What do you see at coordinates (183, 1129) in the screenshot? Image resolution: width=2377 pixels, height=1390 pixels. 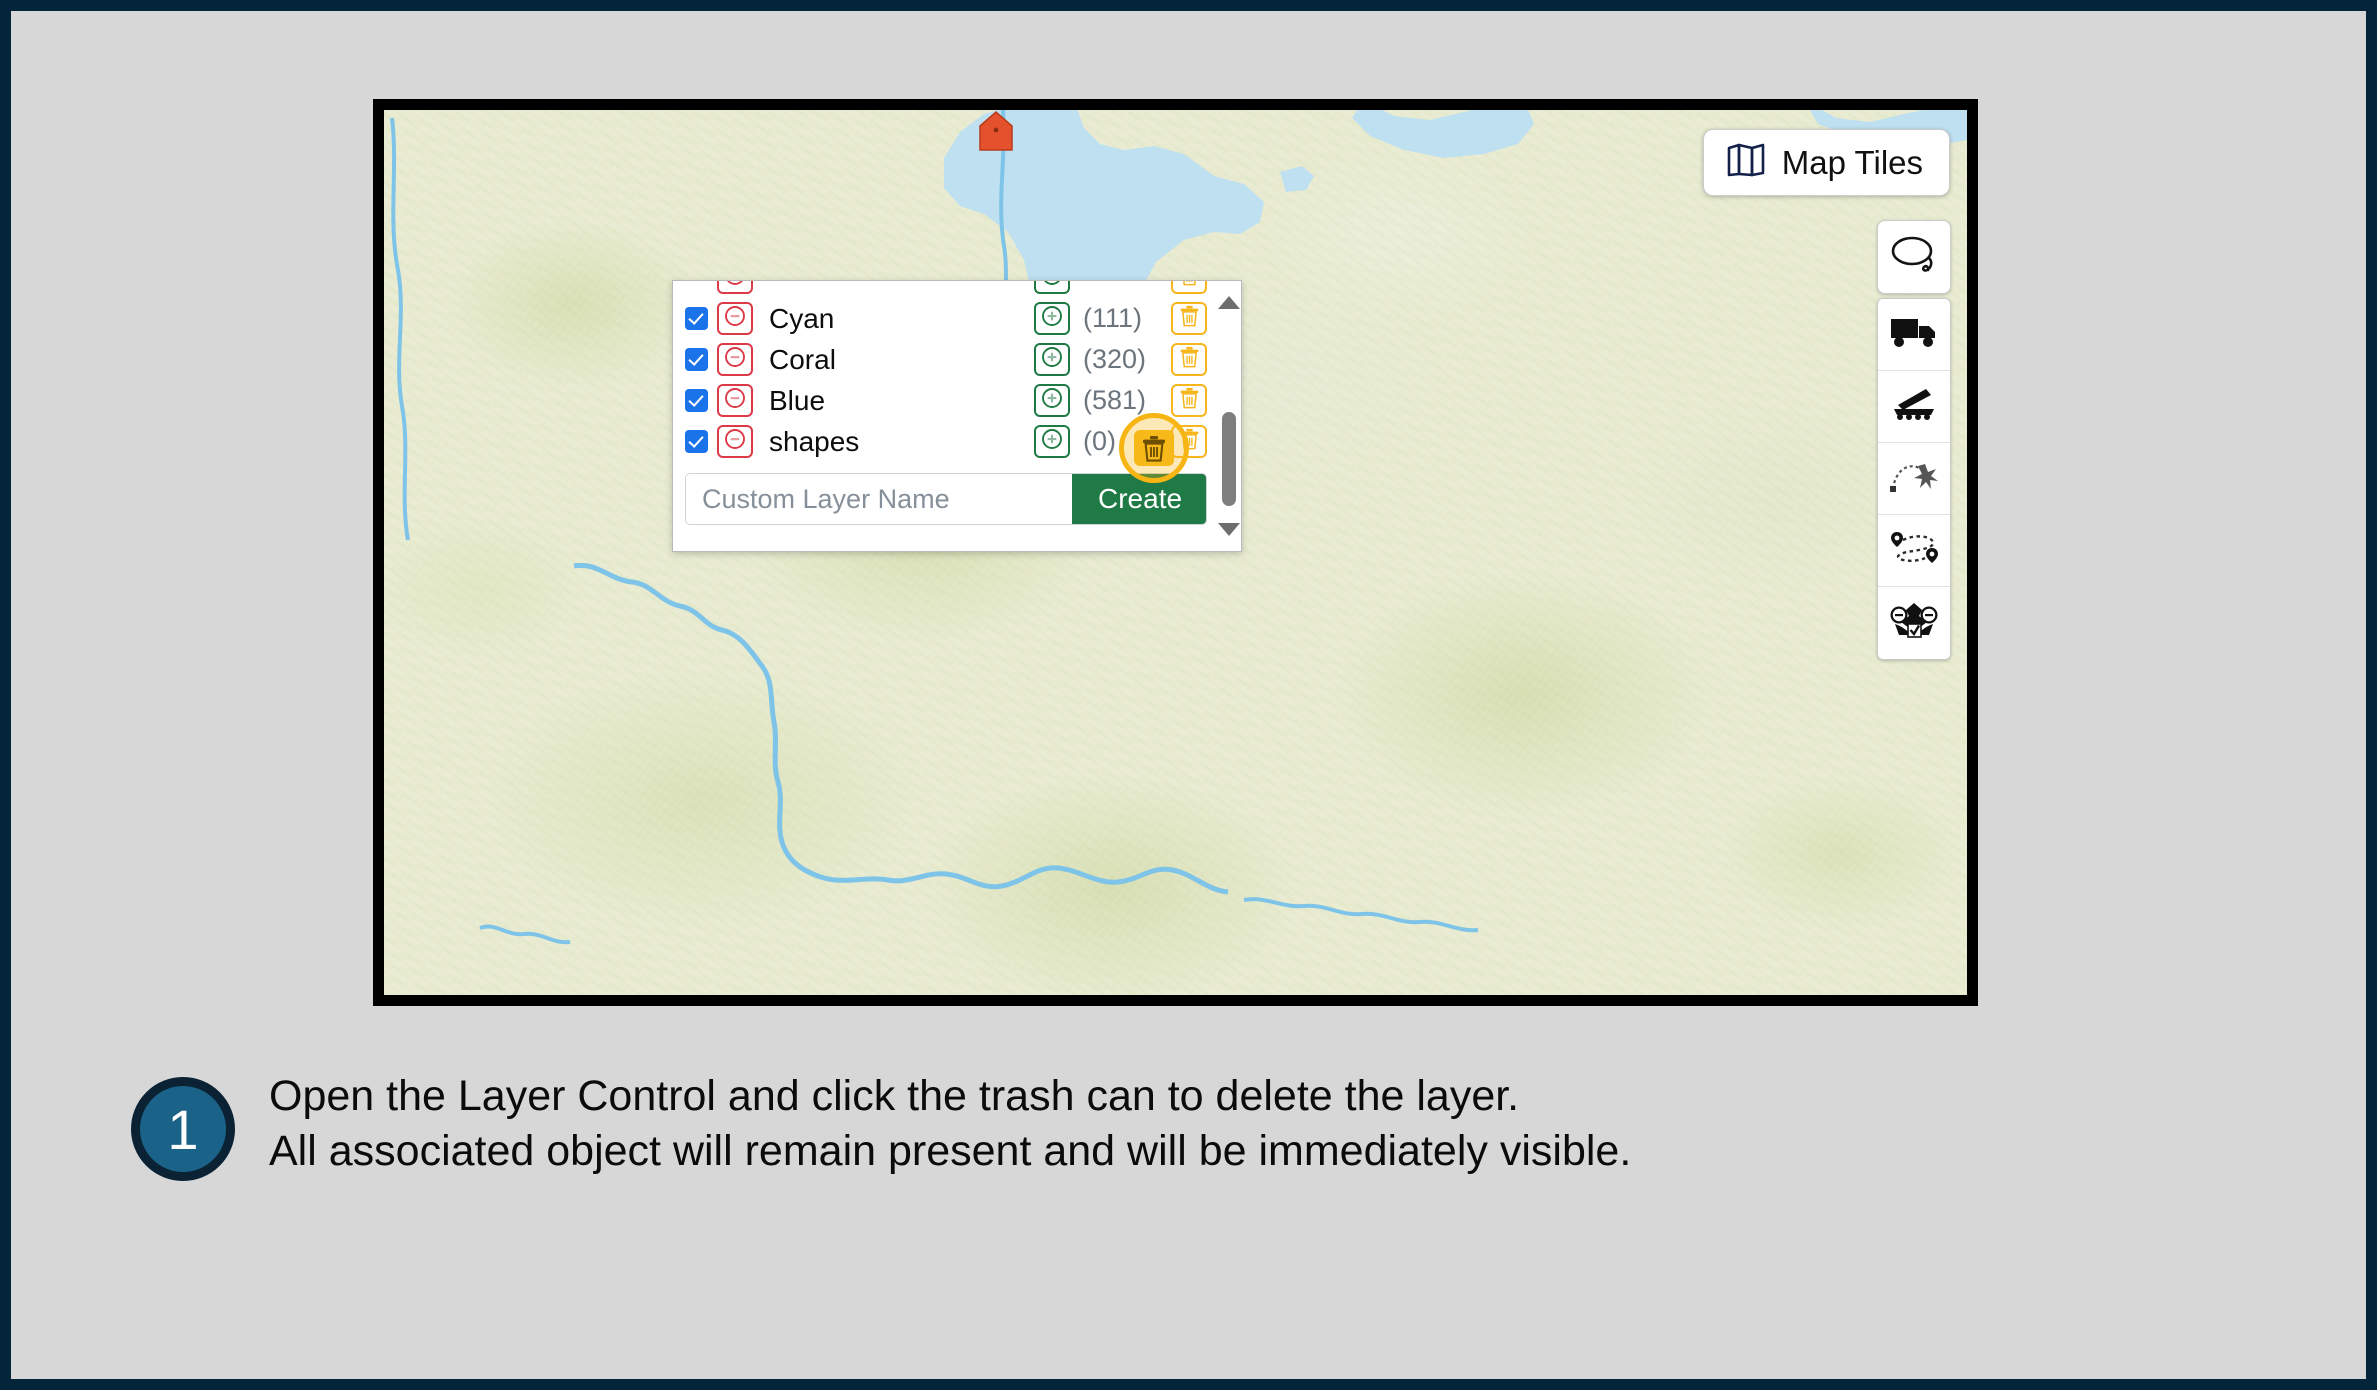 I see `step-number-badge: 1` at bounding box center [183, 1129].